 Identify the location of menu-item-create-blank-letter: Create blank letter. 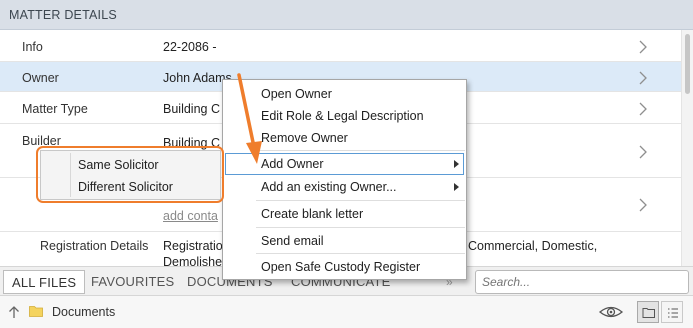
(344, 214).